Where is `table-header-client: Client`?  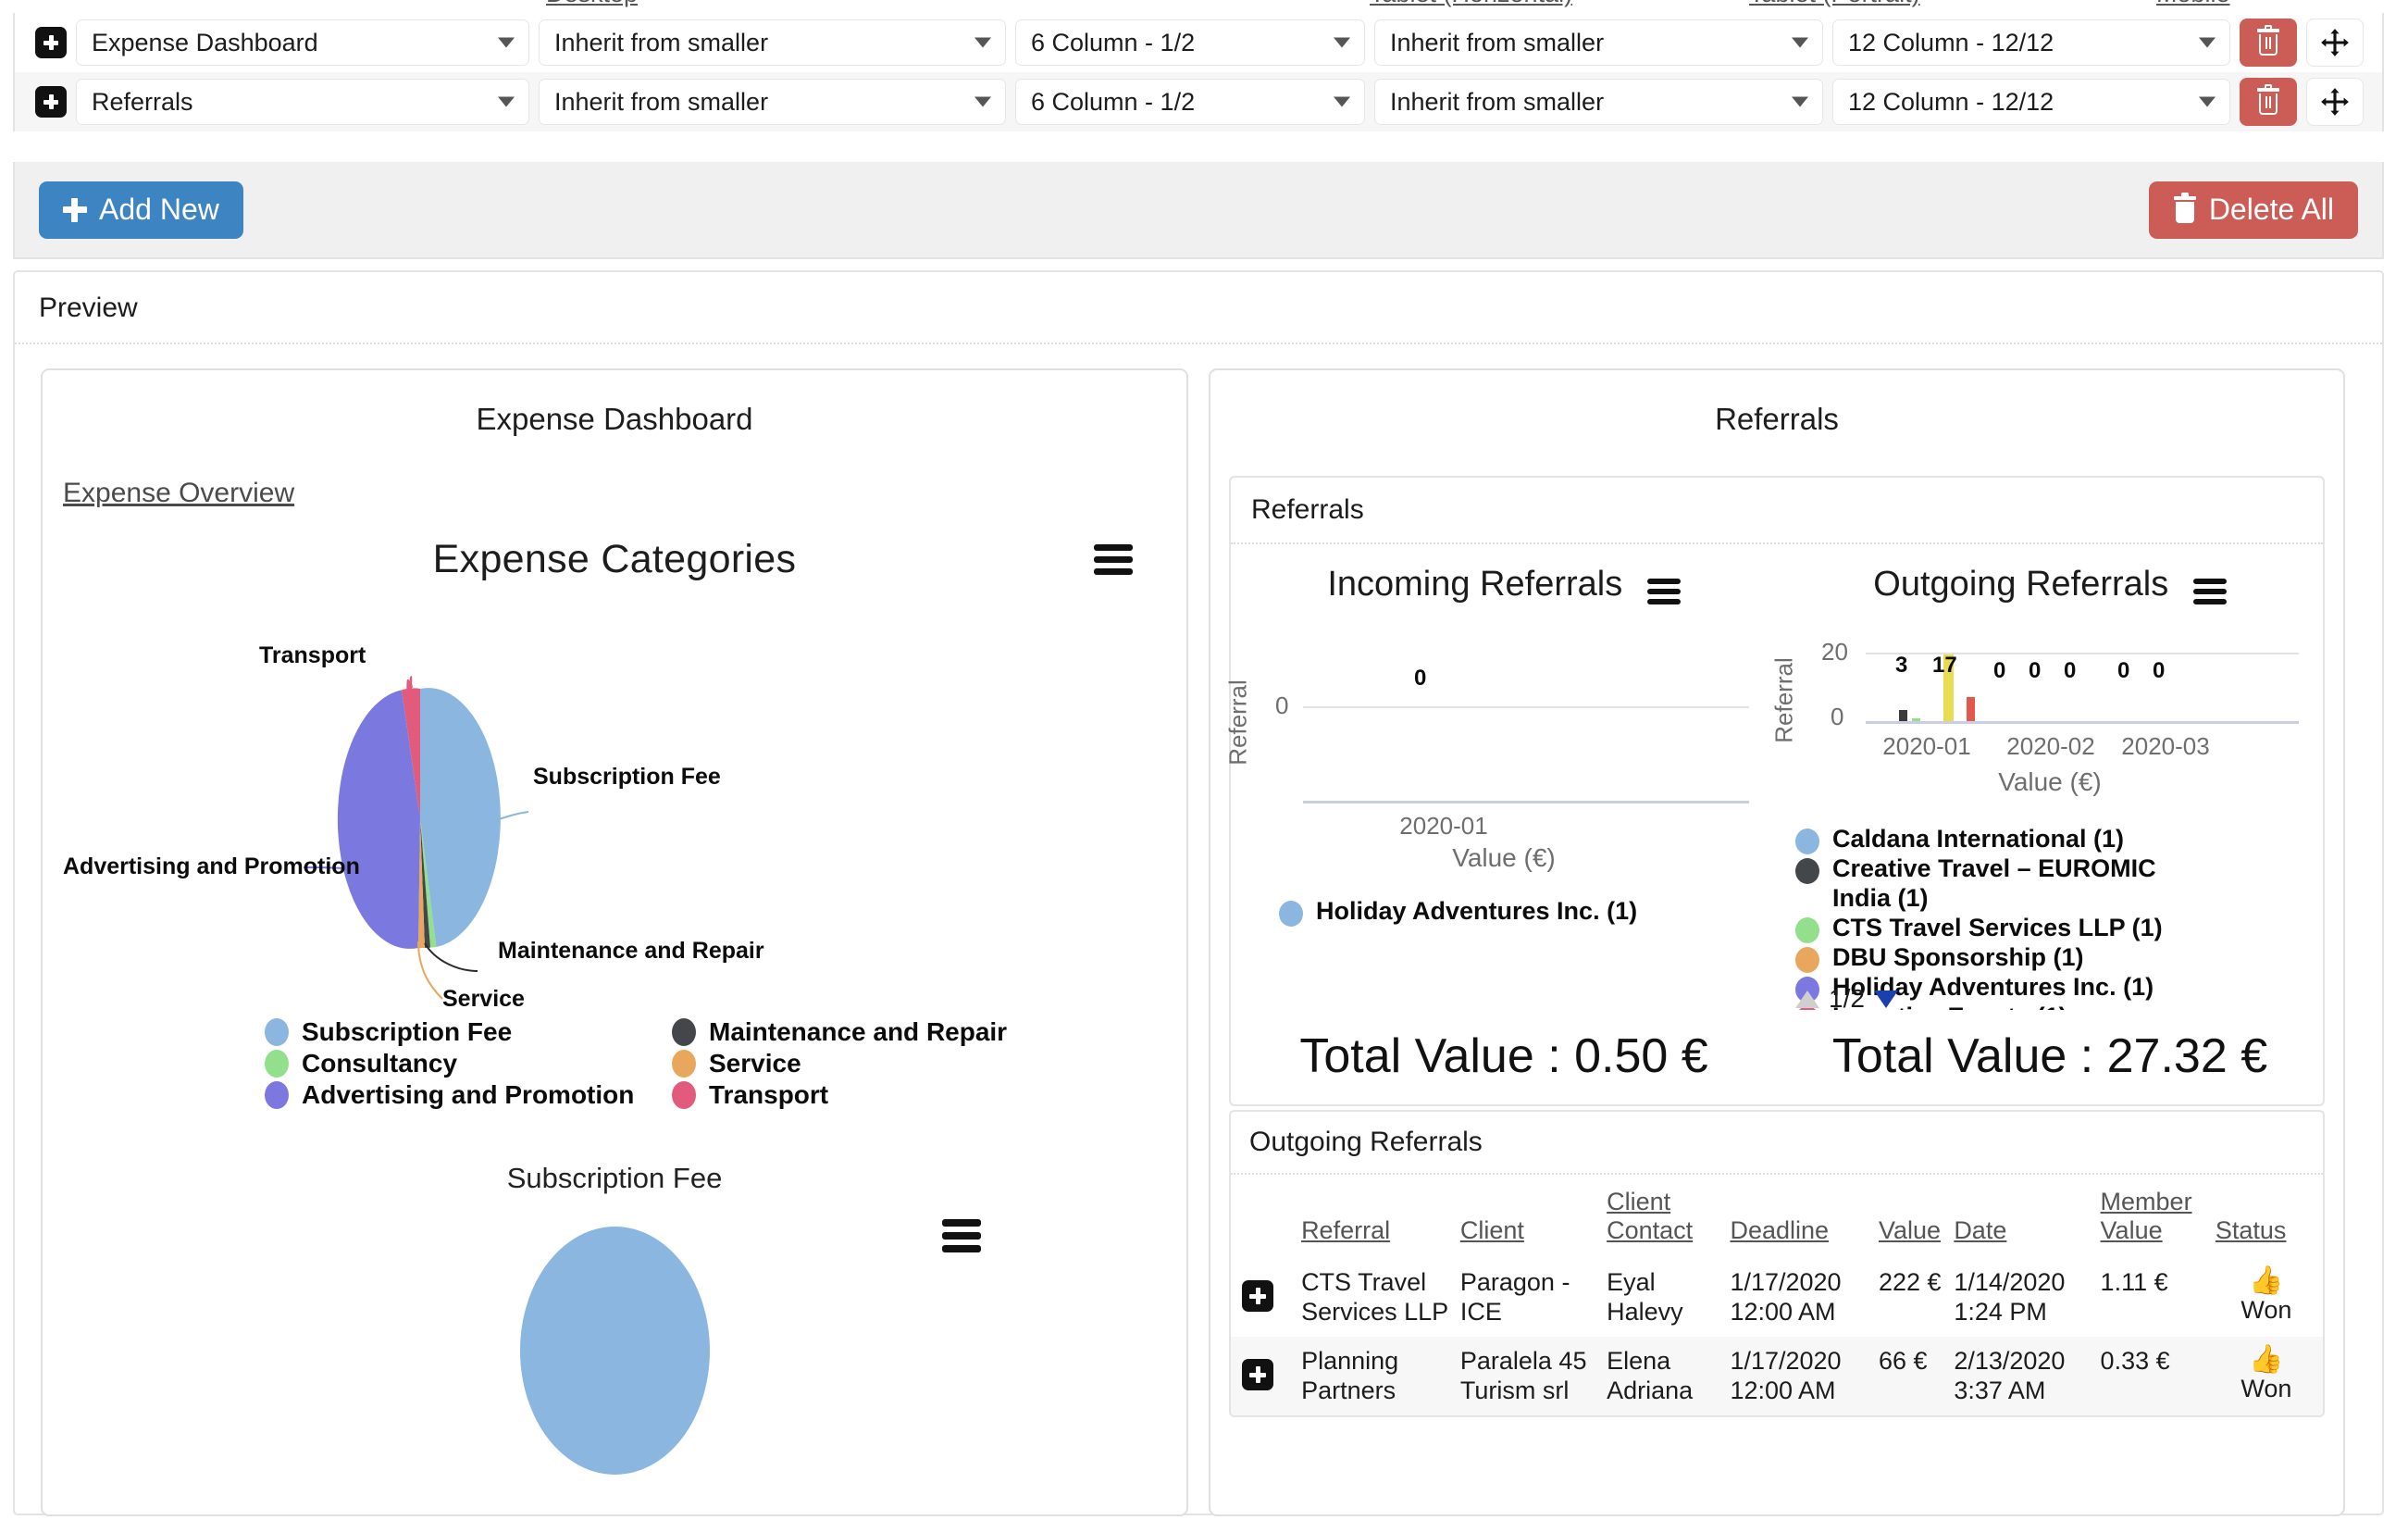 table-header-client: Client is located at coordinates (1528, 1216).